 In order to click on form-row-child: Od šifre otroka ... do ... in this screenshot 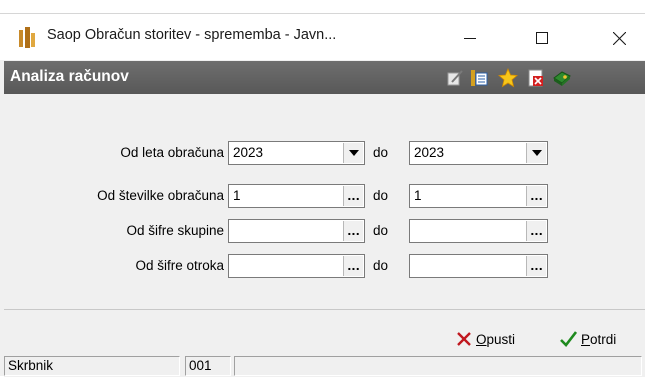, I will do `click(324, 266)`.